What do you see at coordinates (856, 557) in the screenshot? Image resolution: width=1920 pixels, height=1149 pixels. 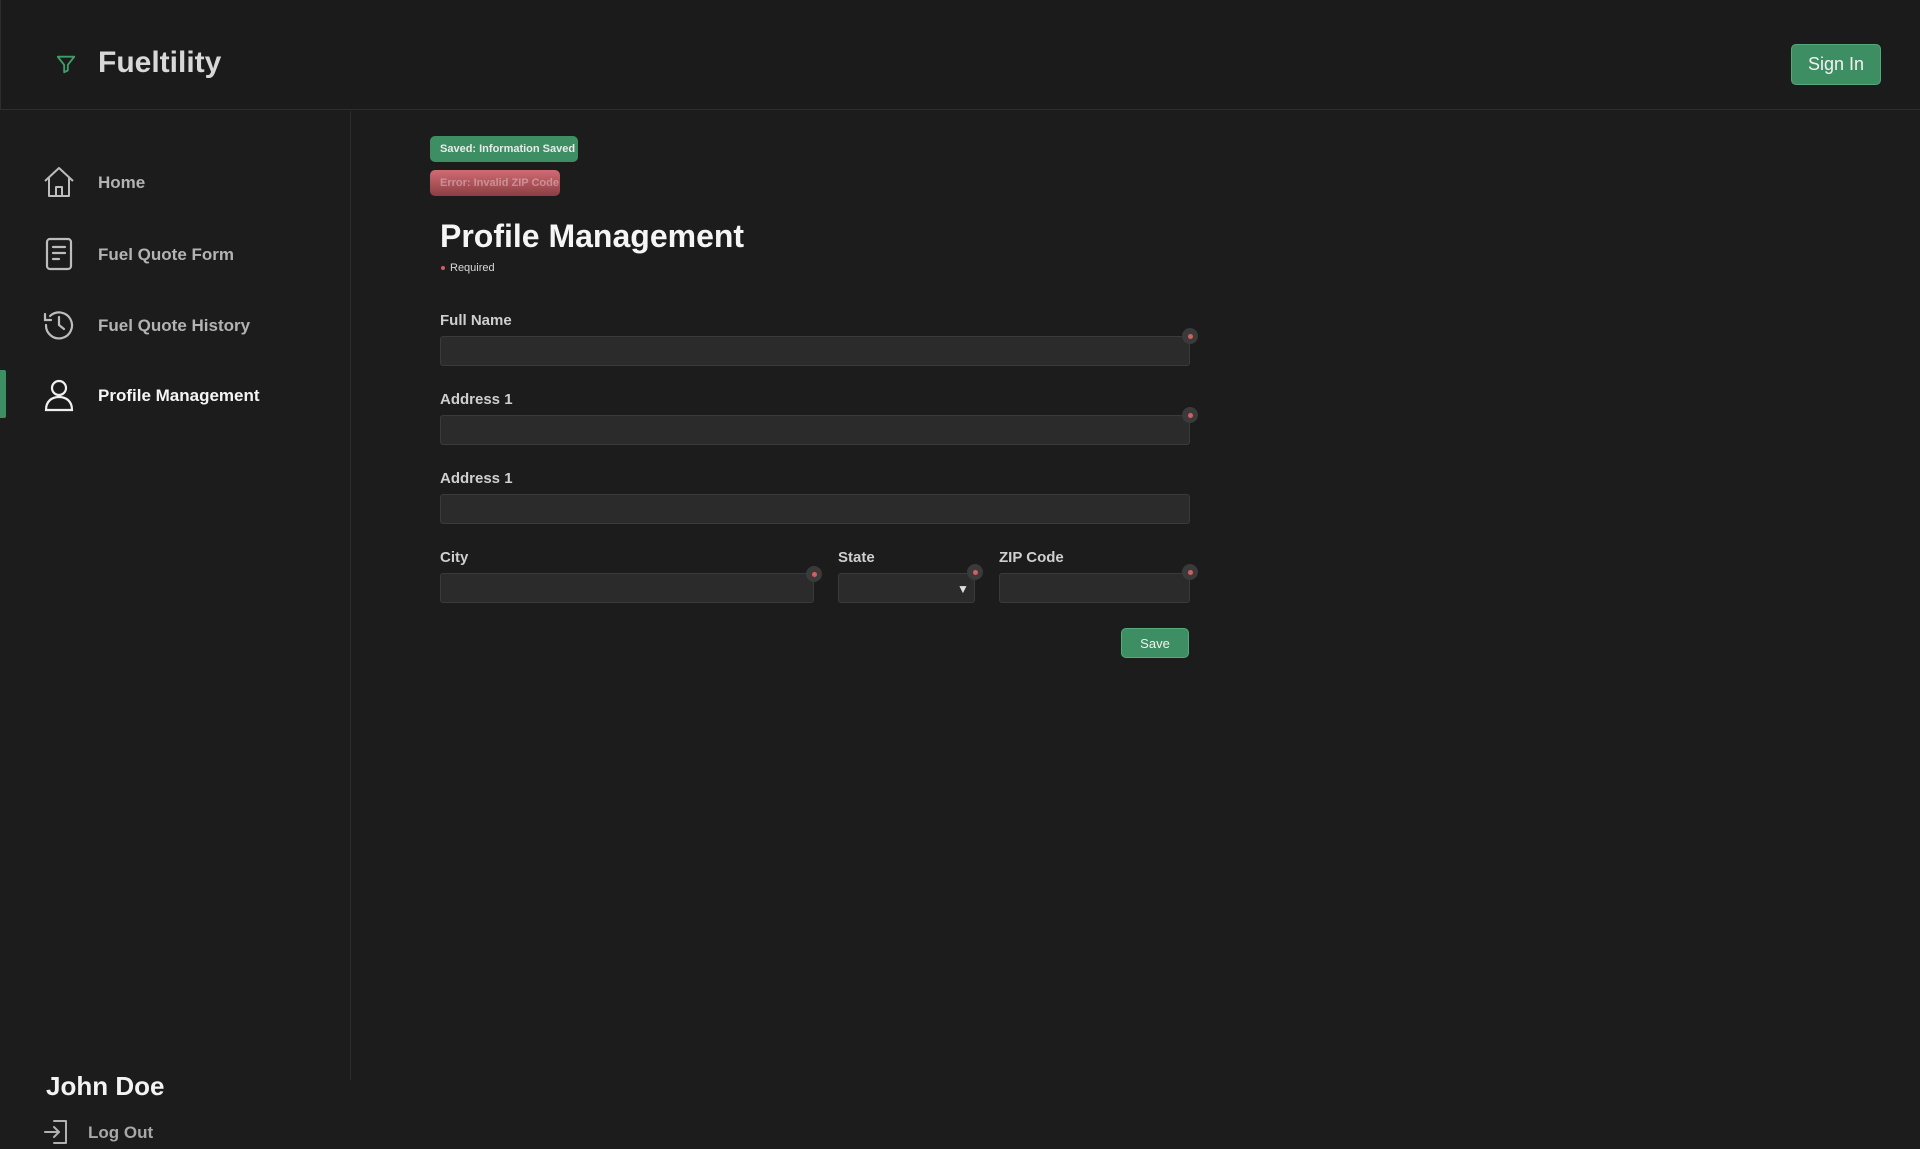 I see `state-label: State` at bounding box center [856, 557].